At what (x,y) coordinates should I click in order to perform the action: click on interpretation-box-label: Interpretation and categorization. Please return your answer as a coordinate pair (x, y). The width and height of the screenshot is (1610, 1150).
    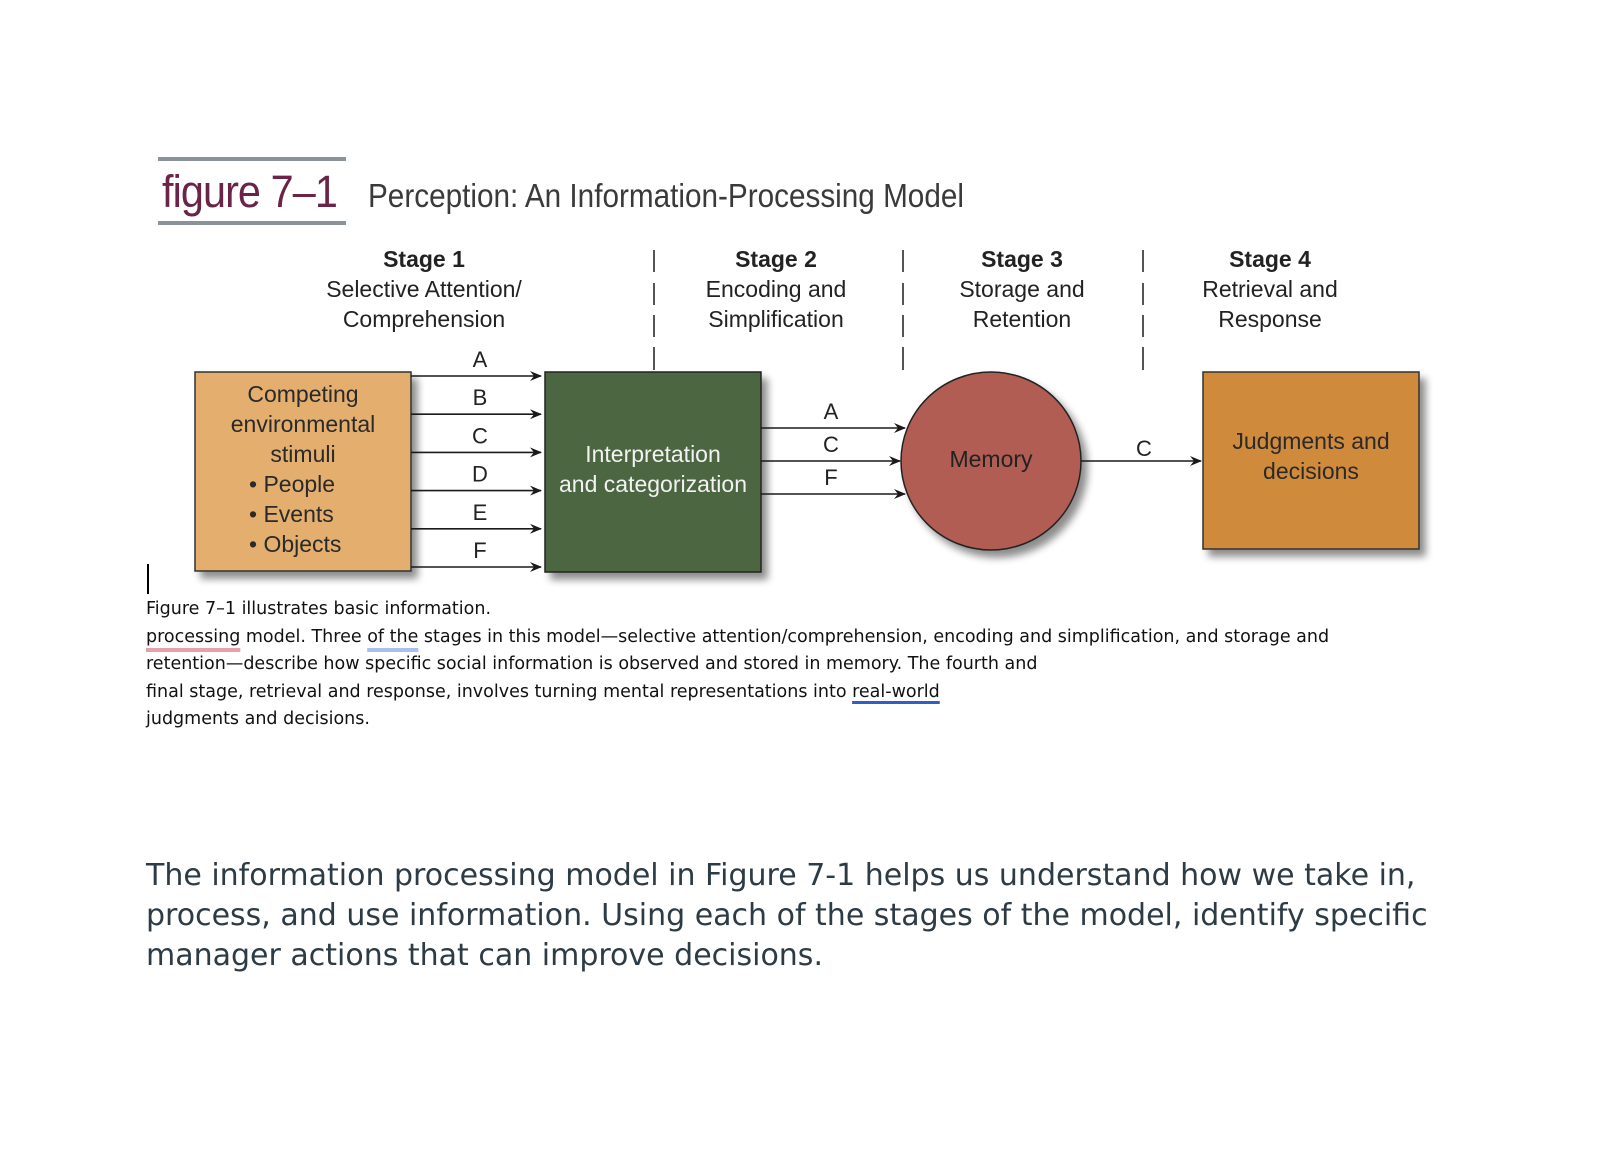
    Looking at the image, I should click on (653, 469).